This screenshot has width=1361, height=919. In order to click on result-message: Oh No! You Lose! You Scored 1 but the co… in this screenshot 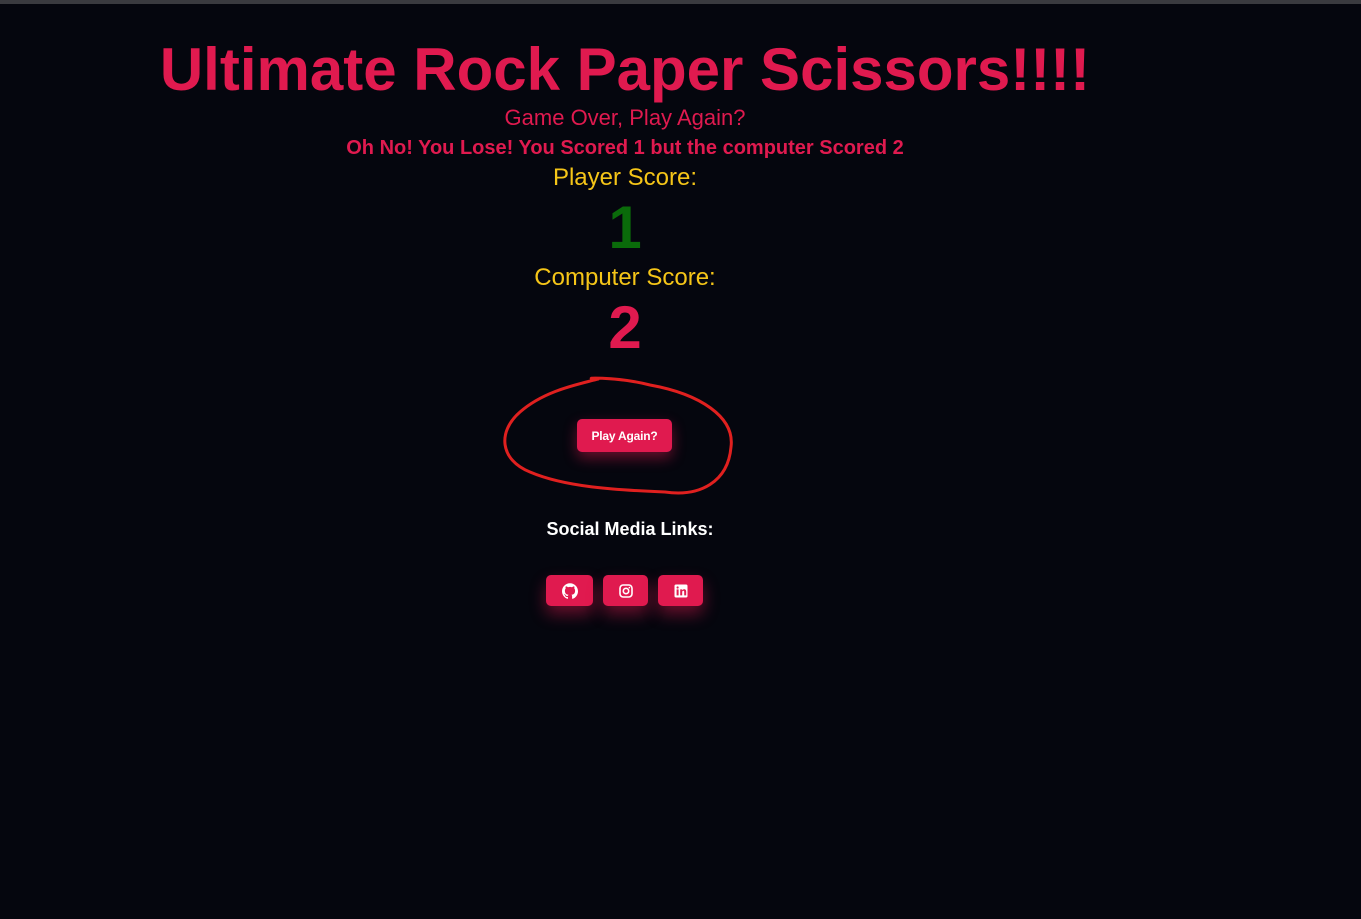, I will do `click(625, 148)`.